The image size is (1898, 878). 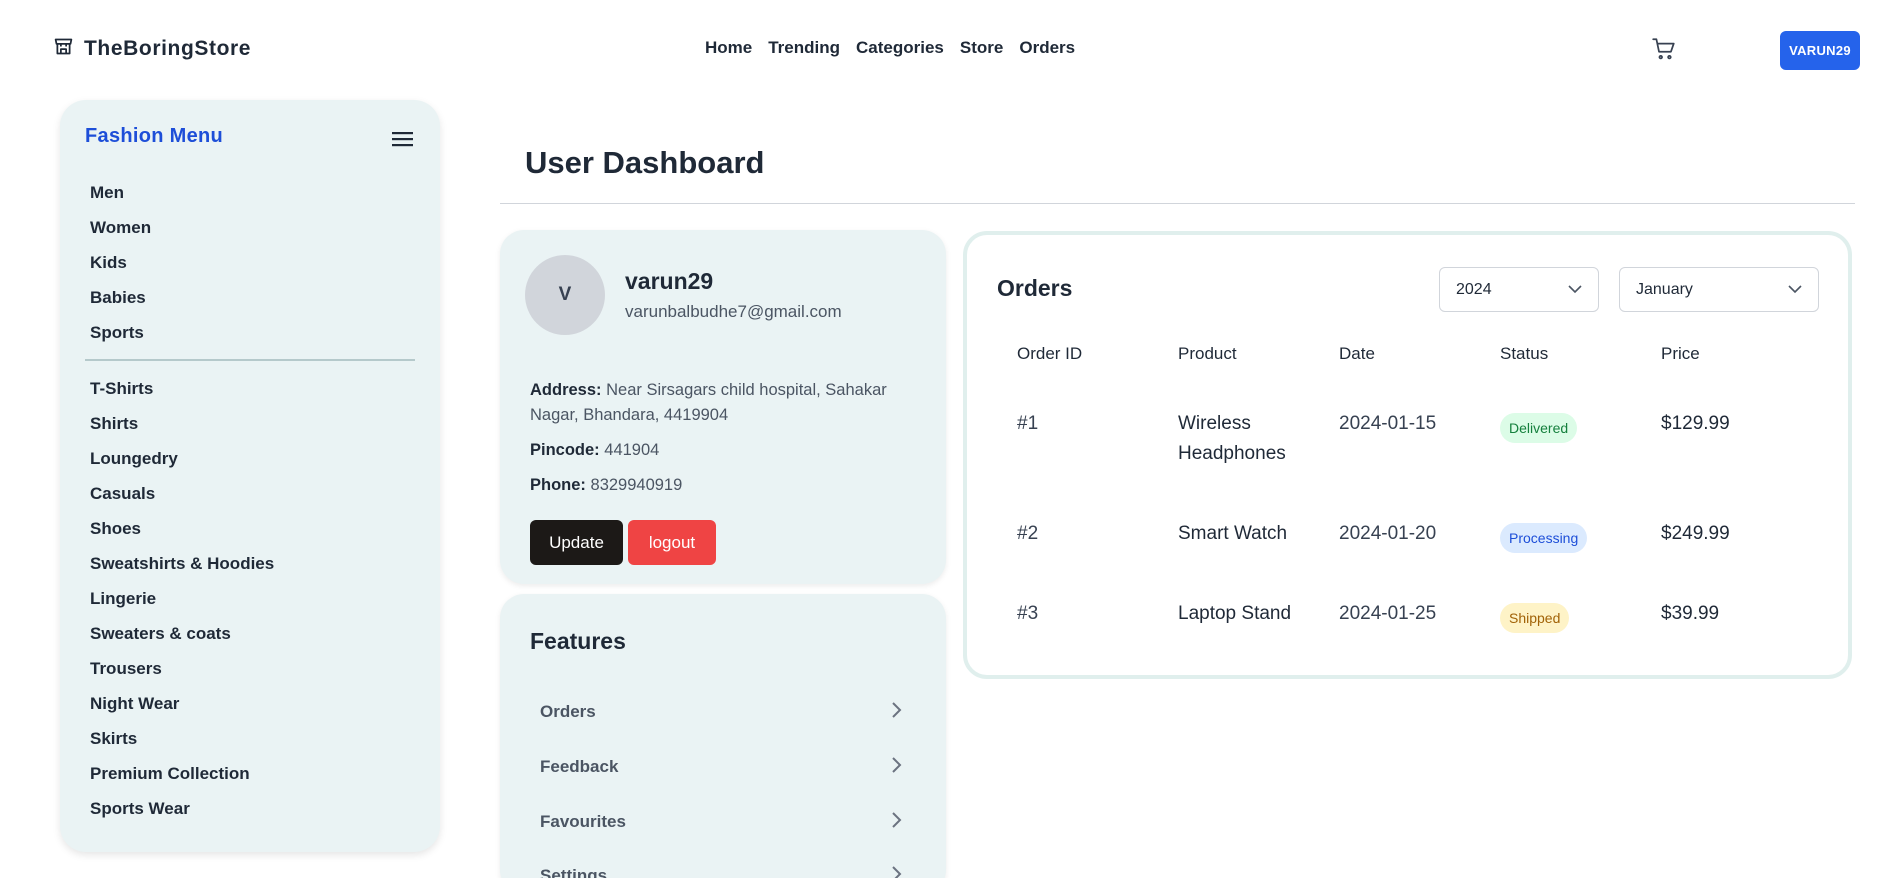 I want to click on order-id: #1, so click(x=1028, y=423).